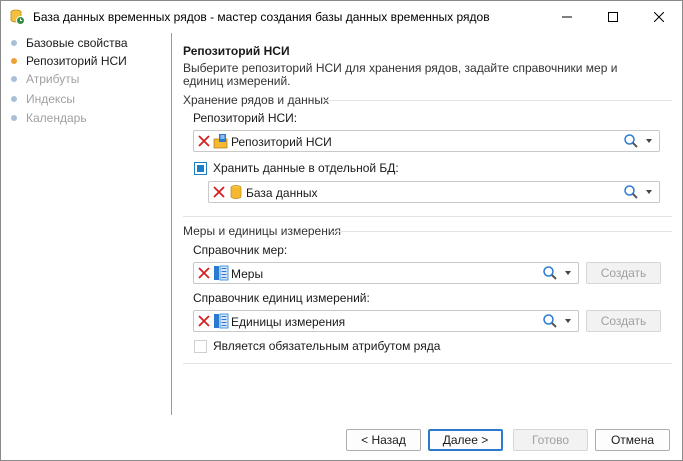 The width and height of the screenshot is (683, 461). Describe the element at coordinates (256, 100) in the screenshot. I see `storage-group-label: Хранение рядов и данных` at that location.